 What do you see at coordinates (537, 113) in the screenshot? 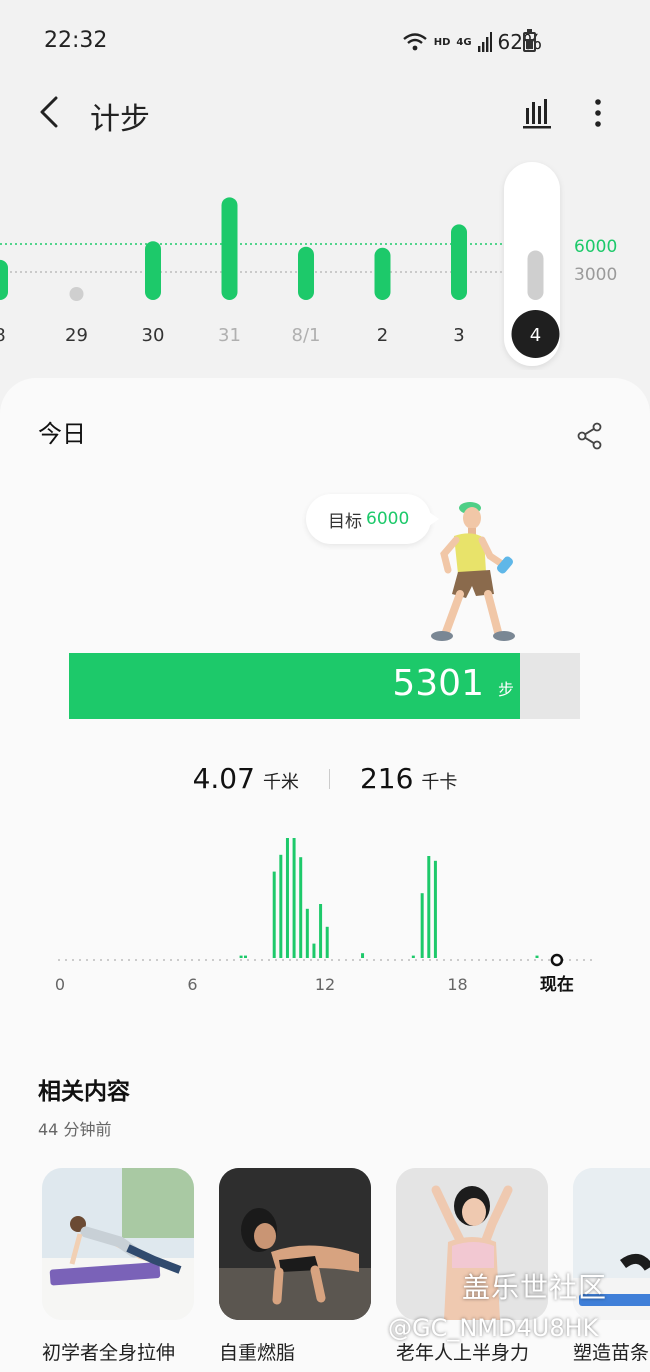
I see `statistics-icon` at bounding box center [537, 113].